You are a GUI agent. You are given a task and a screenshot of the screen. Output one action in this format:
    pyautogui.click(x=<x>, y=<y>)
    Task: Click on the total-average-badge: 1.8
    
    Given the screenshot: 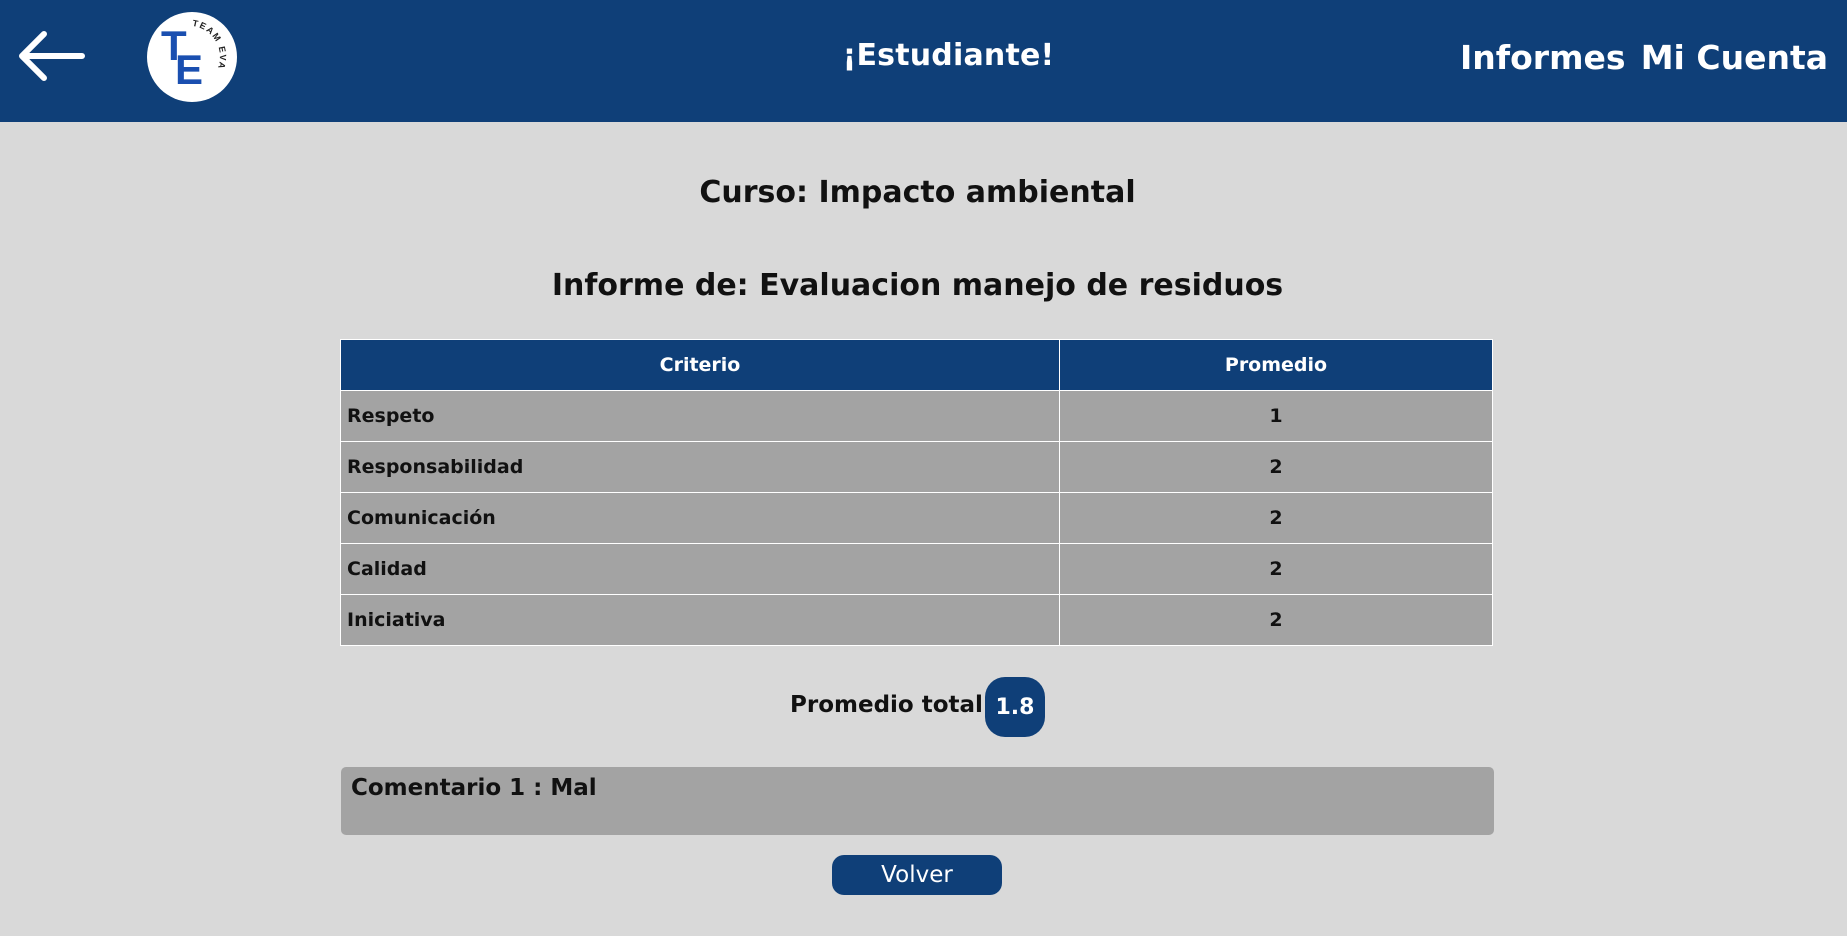 What is the action you would take?
    pyautogui.click(x=1015, y=707)
    